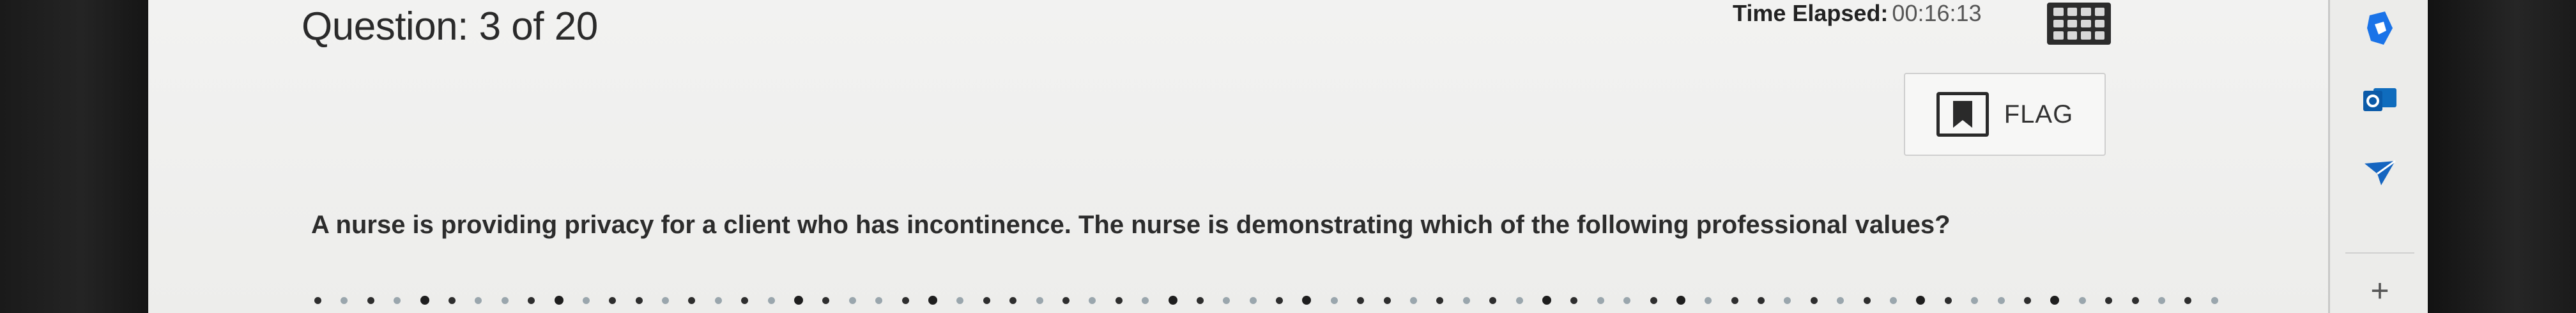 Image resolution: width=2576 pixels, height=313 pixels. What do you see at coordinates (1811, 13) in the screenshot?
I see `time-elapsed-label: Time Elapsed:` at bounding box center [1811, 13].